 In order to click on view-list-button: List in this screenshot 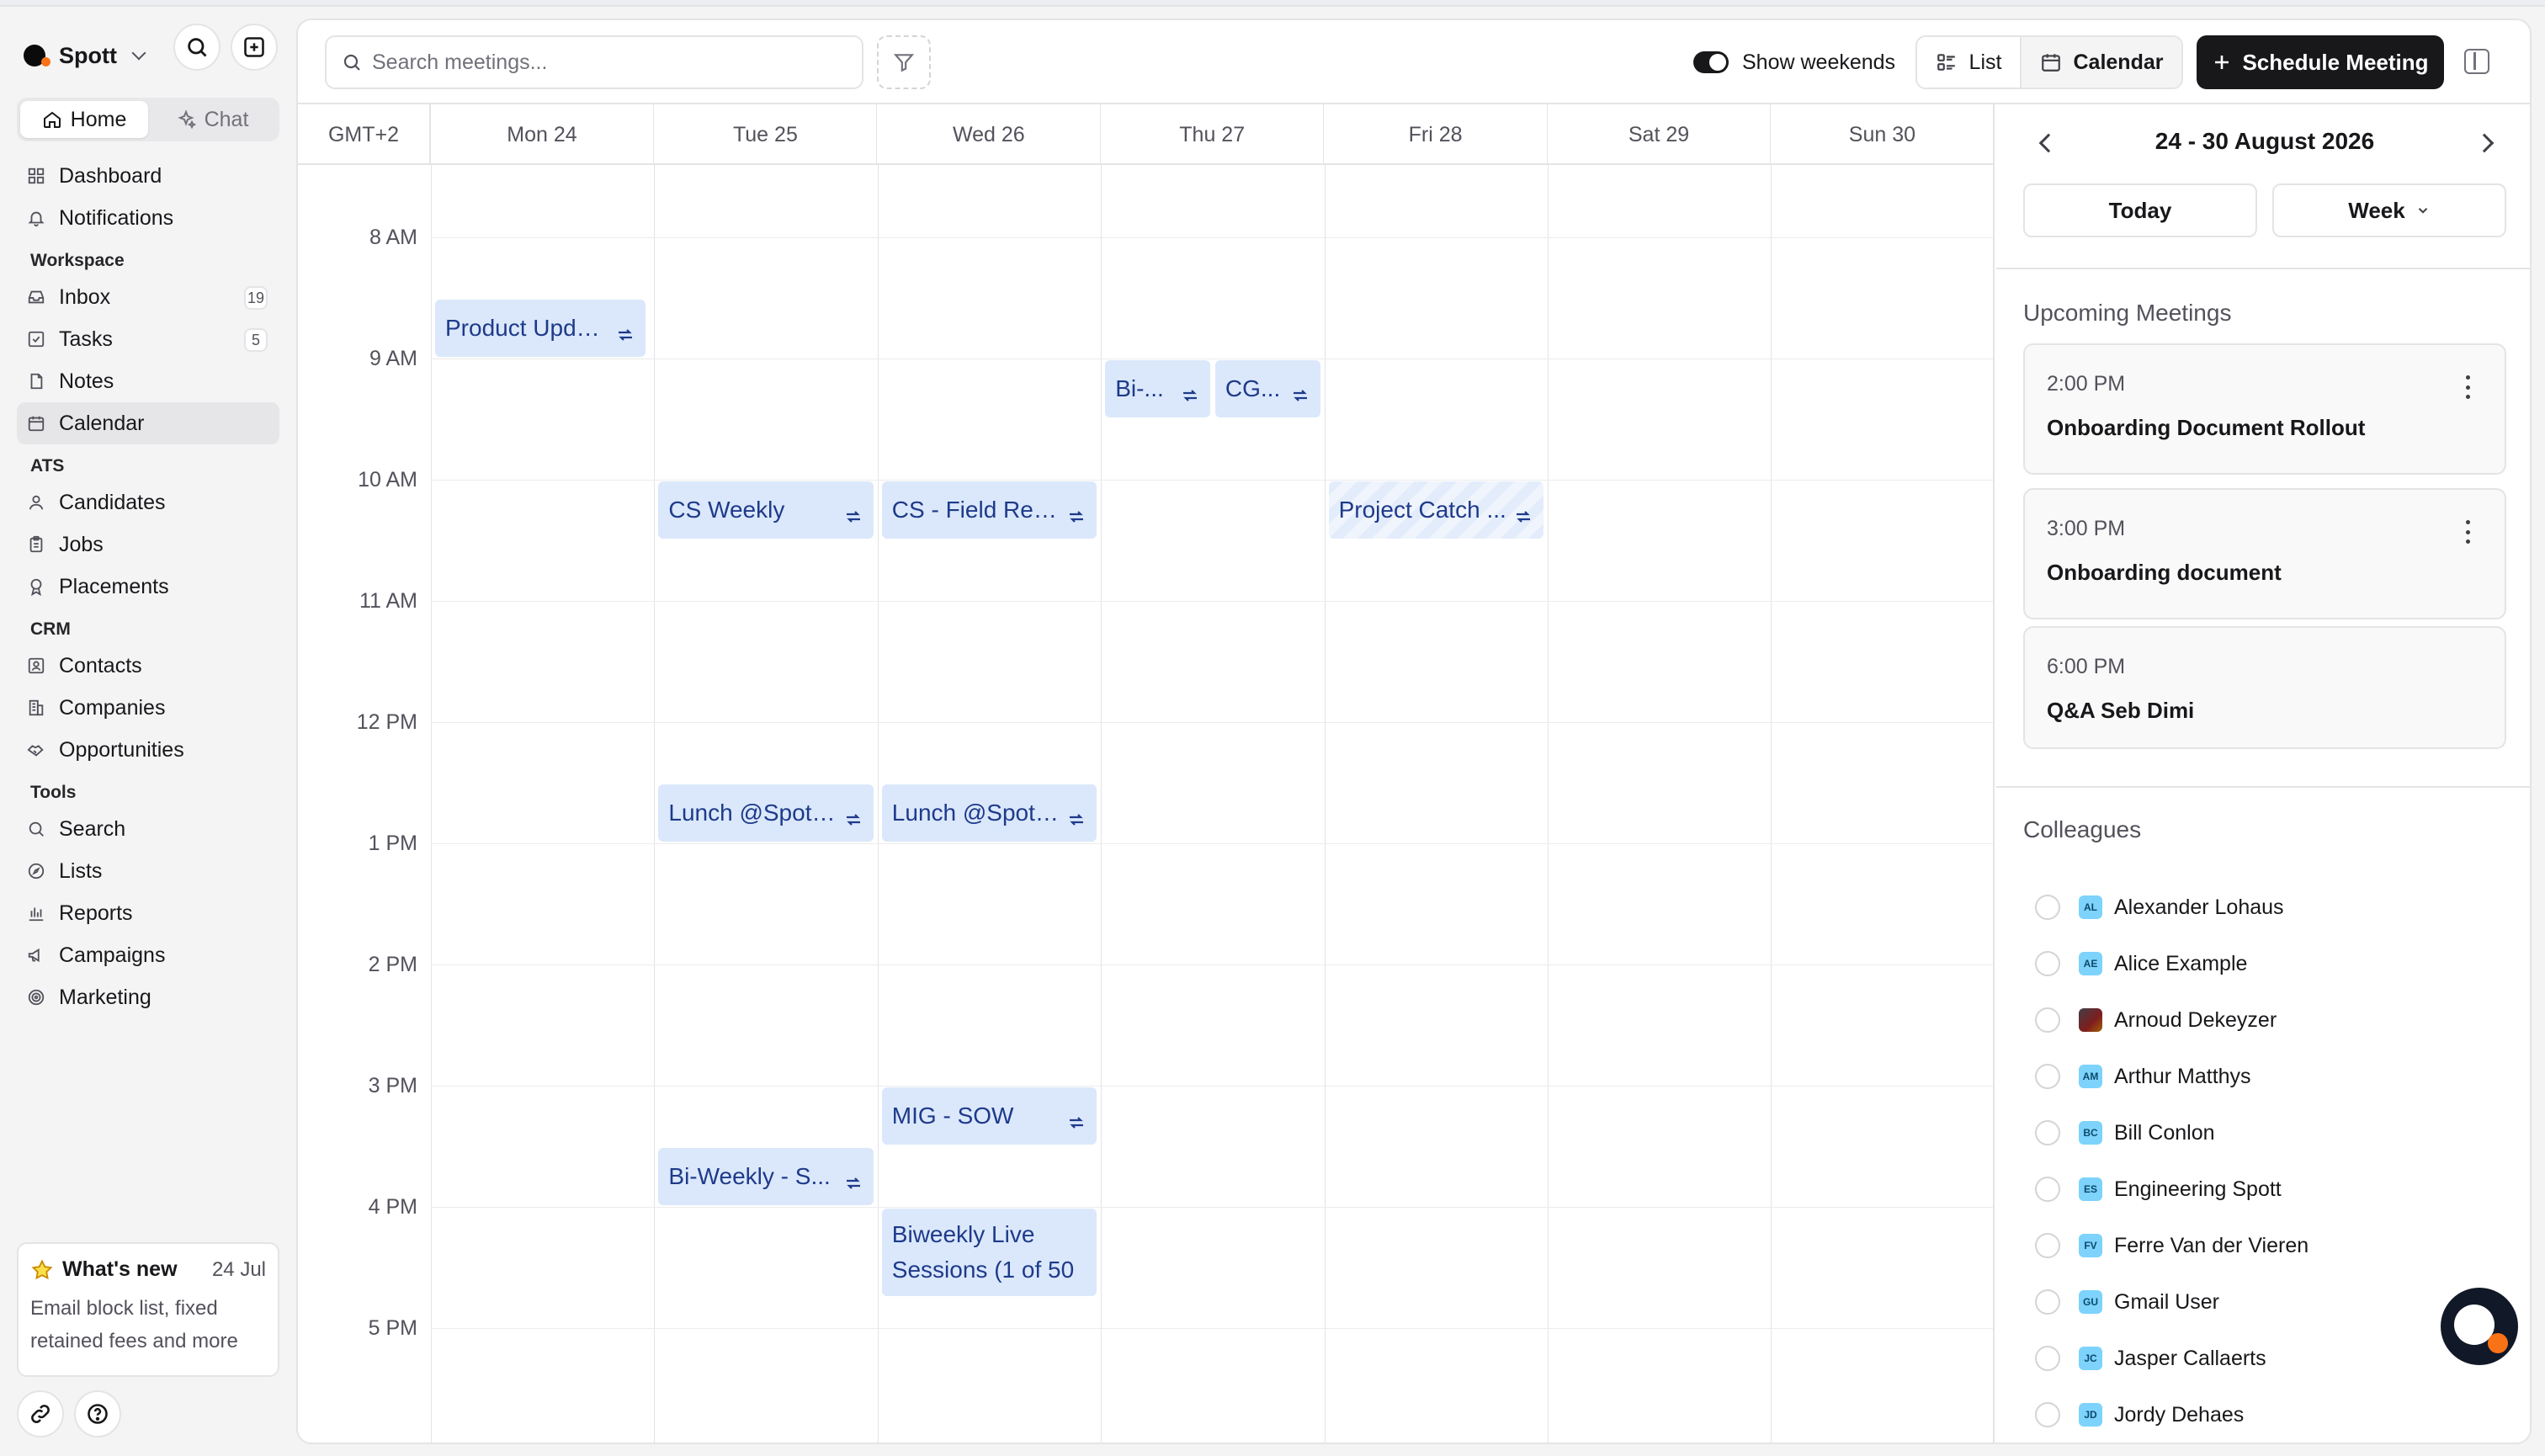, I will do `click(1969, 62)`.